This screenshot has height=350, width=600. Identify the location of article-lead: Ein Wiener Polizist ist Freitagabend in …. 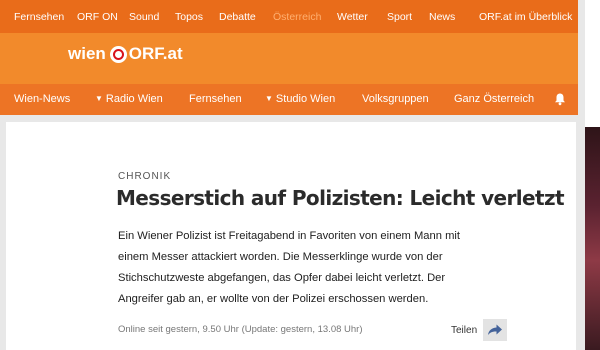
(289, 267).